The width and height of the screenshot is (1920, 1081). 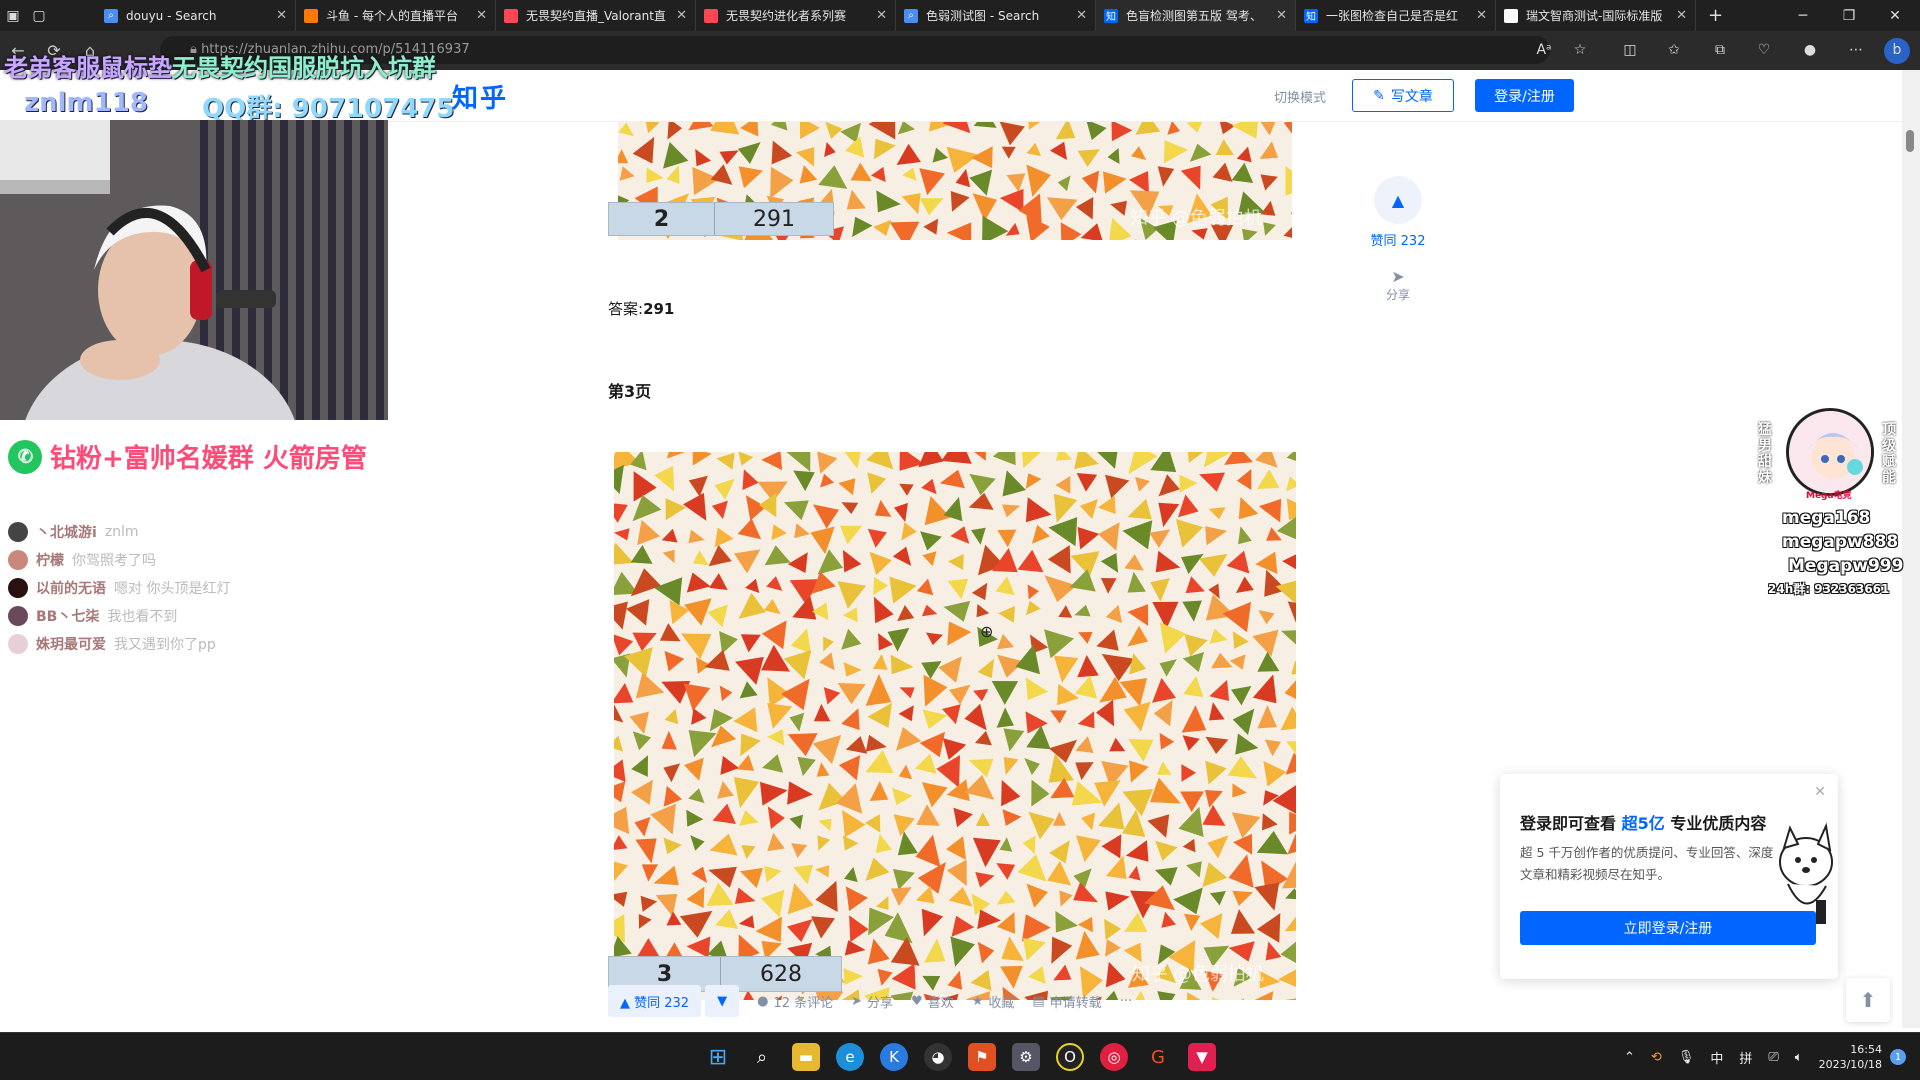 What do you see at coordinates (194, 270) in the screenshot?
I see `webcam-feed` at bounding box center [194, 270].